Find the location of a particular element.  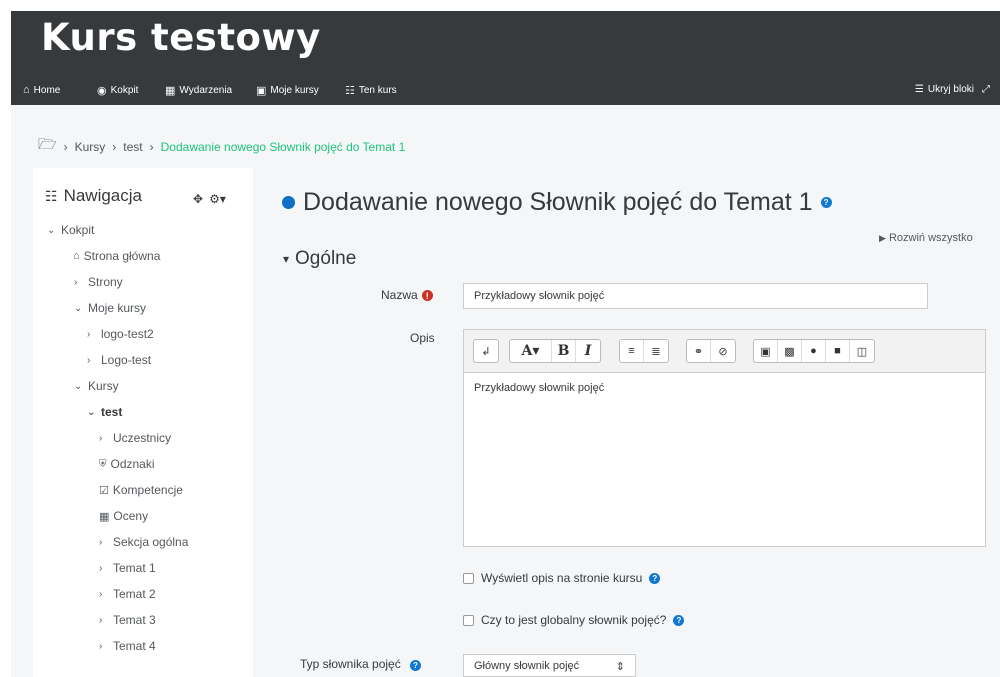

nav-moje-kursy: ▣ Moje kursy is located at coordinates (287, 90).